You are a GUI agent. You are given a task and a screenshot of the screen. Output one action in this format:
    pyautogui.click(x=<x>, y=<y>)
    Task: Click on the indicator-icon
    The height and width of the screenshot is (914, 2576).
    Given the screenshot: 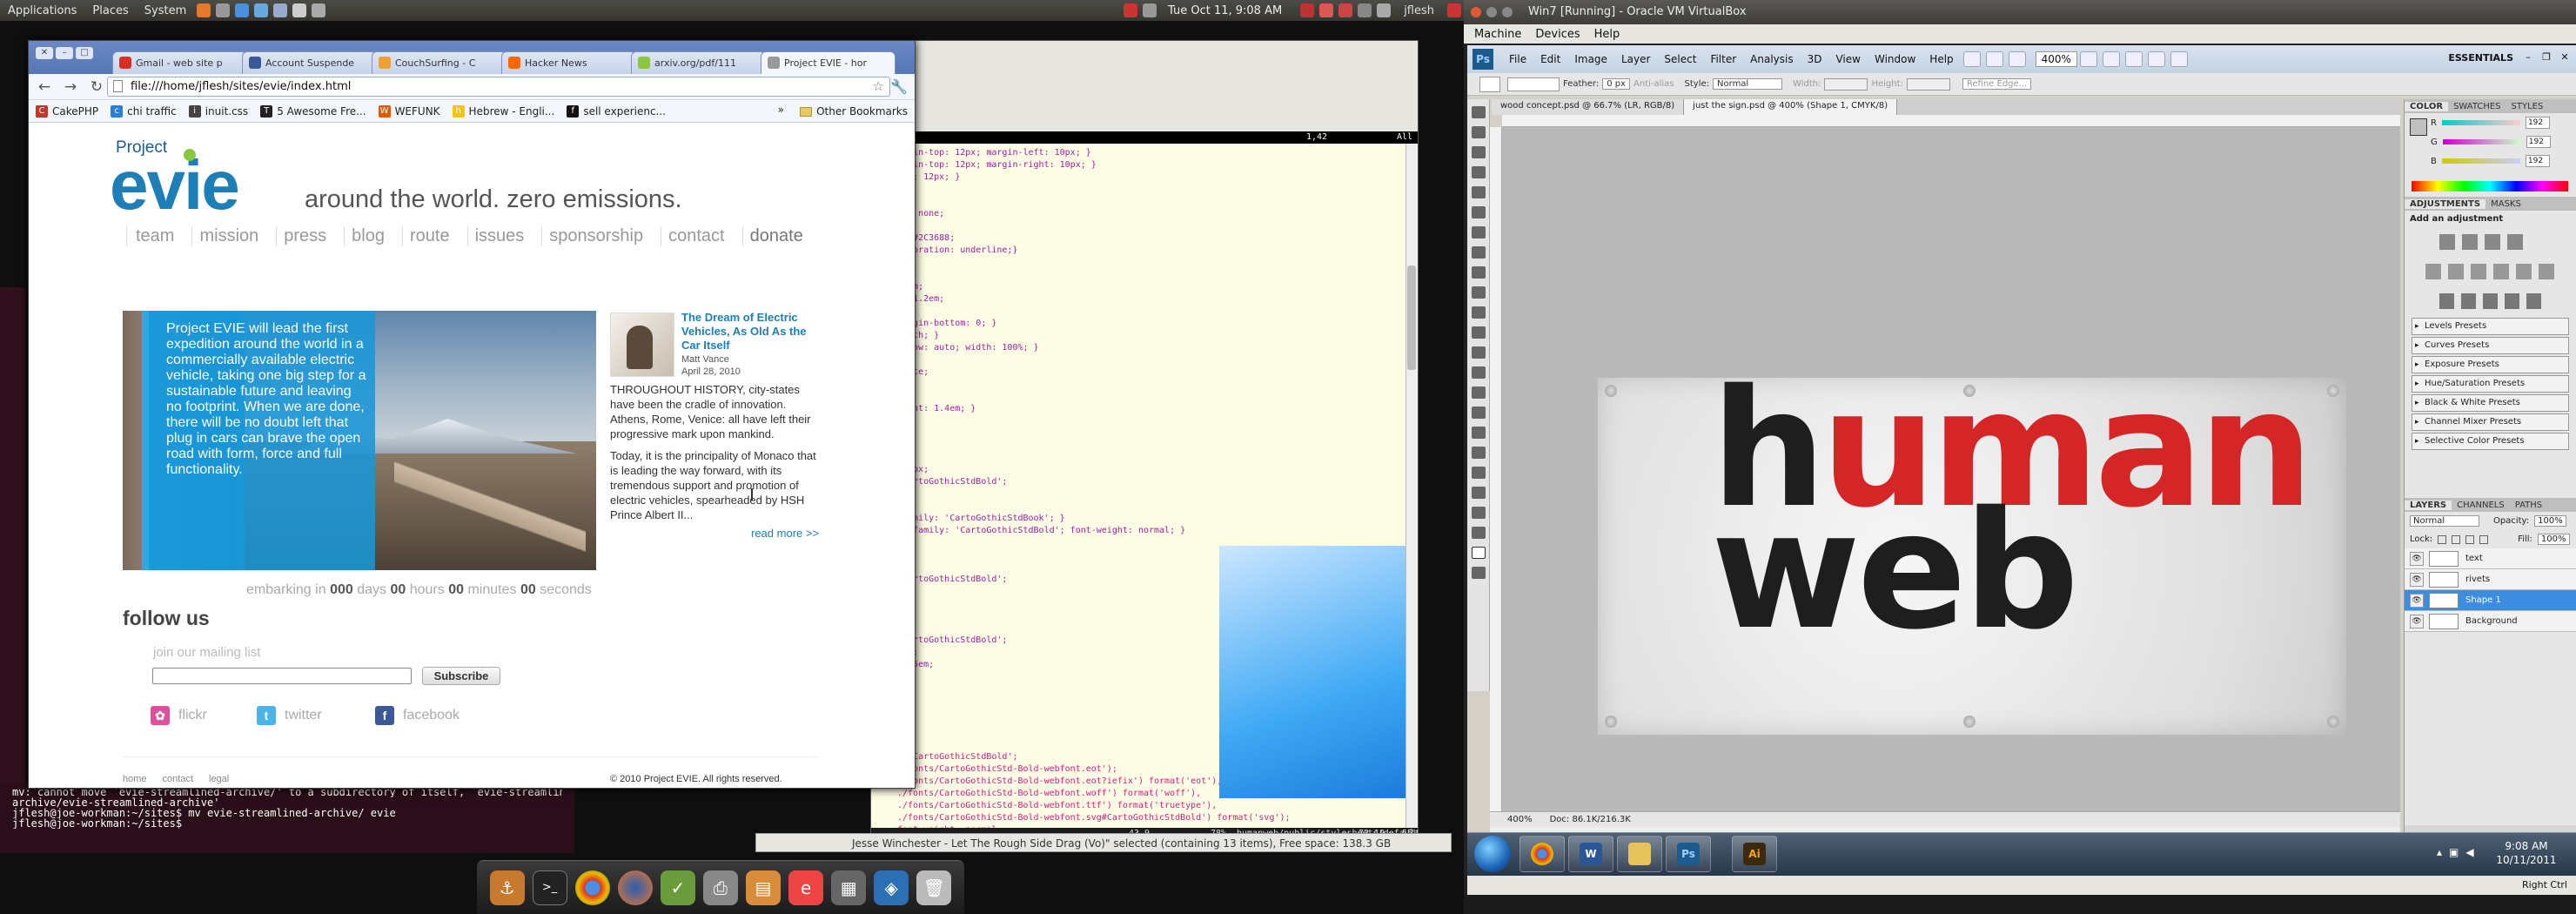 What is the action you would take?
    pyautogui.click(x=1130, y=10)
    